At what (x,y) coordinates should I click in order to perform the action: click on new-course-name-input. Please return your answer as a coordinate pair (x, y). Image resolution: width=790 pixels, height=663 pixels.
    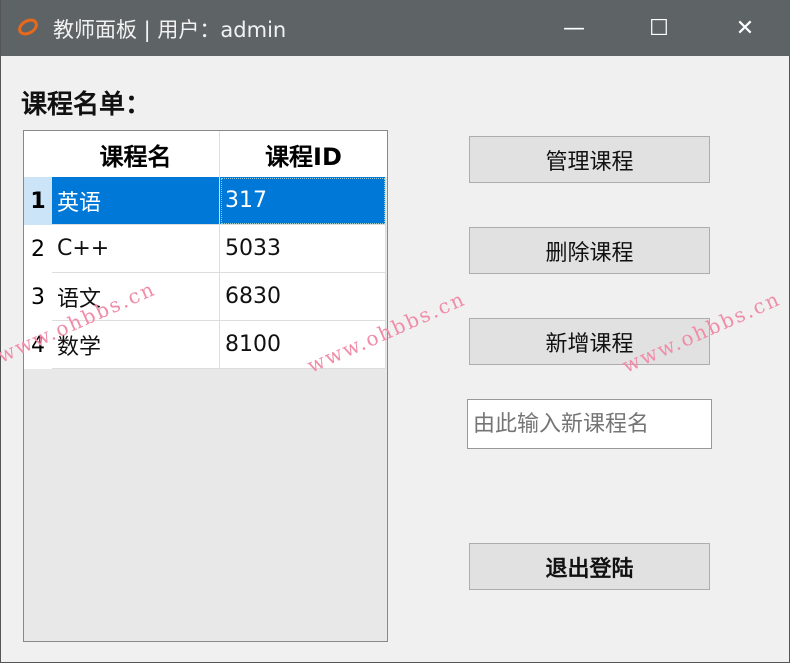
    Looking at the image, I should click on (589, 424).